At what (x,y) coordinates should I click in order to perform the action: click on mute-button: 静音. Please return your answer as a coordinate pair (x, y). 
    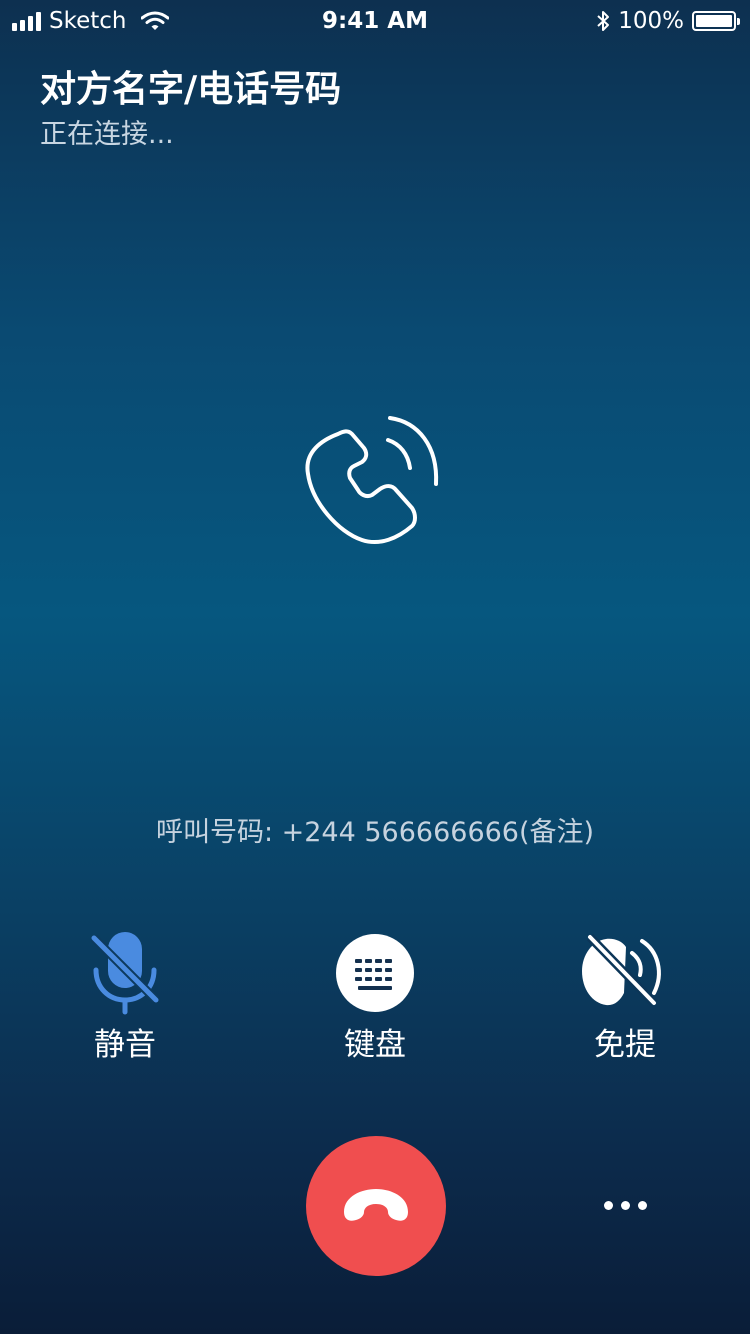
    Looking at the image, I should click on (125, 996).